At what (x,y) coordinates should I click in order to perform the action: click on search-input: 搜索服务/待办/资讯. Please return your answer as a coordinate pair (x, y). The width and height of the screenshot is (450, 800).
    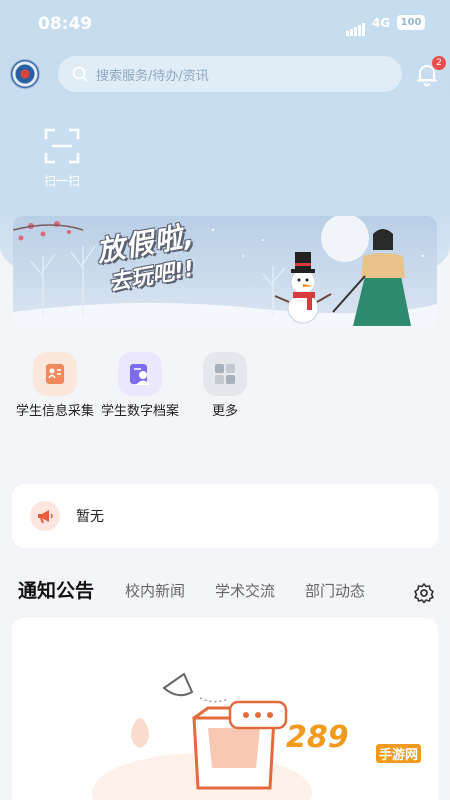
    Looking at the image, I should click on (230, 74).